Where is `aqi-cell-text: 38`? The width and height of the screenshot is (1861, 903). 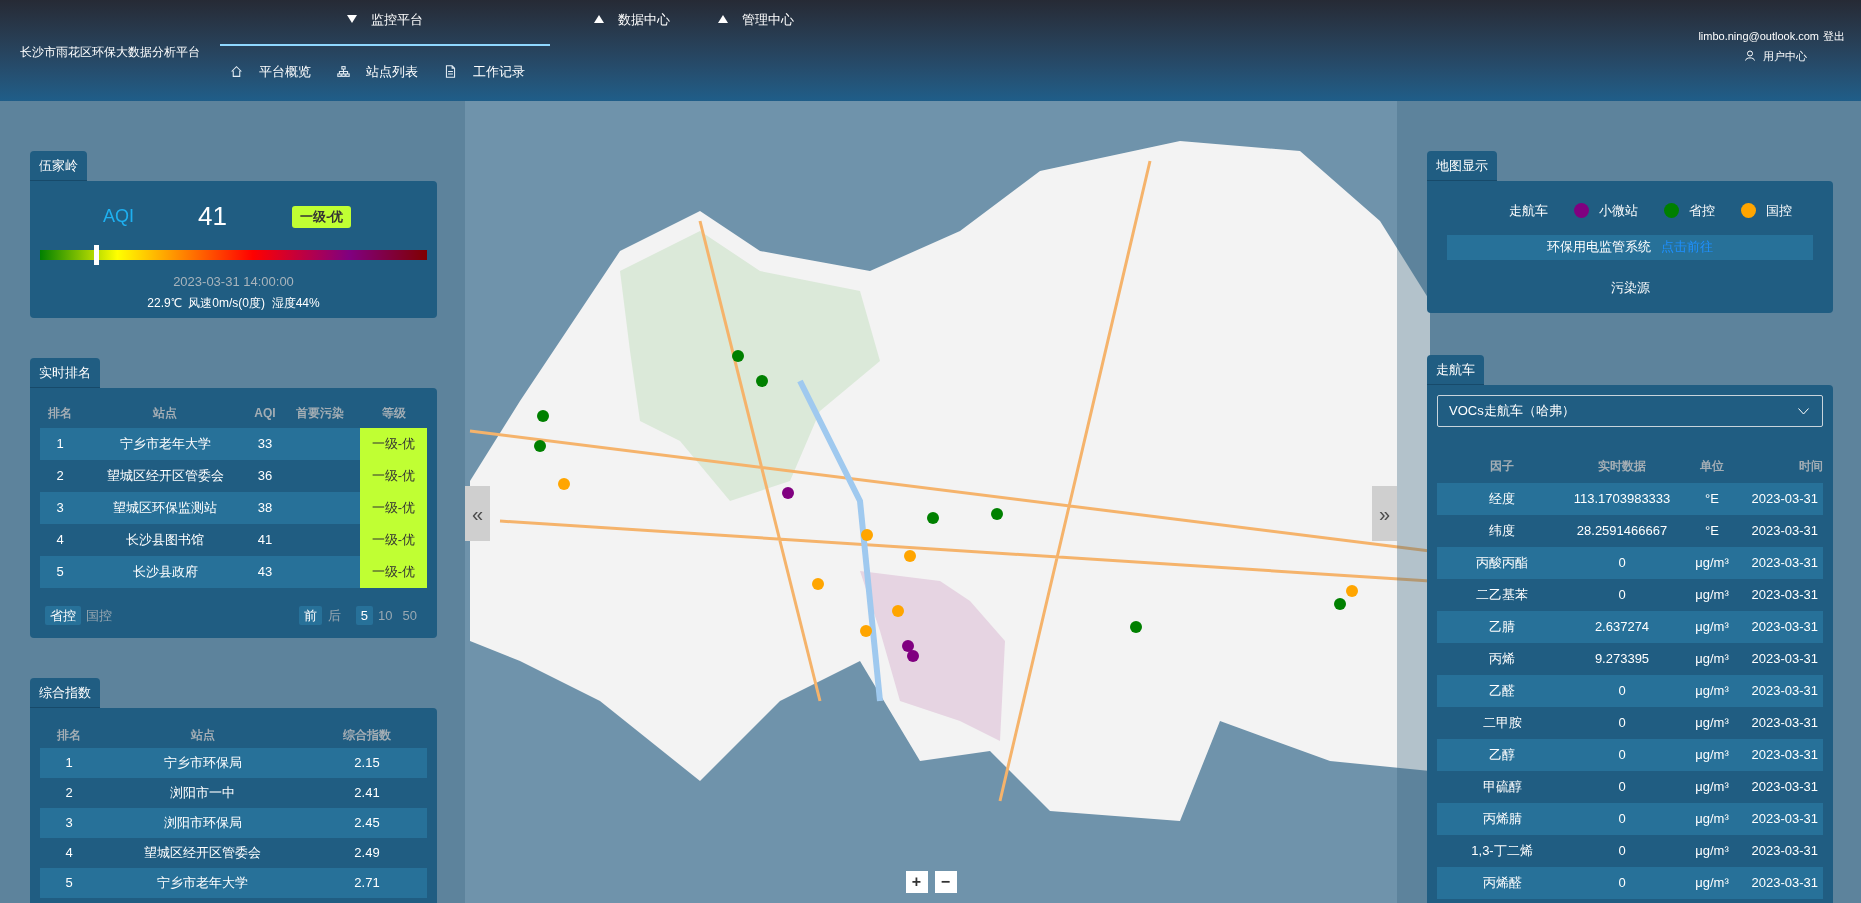
aqi-cell-text: 38 is located at coordinates (265, 508).